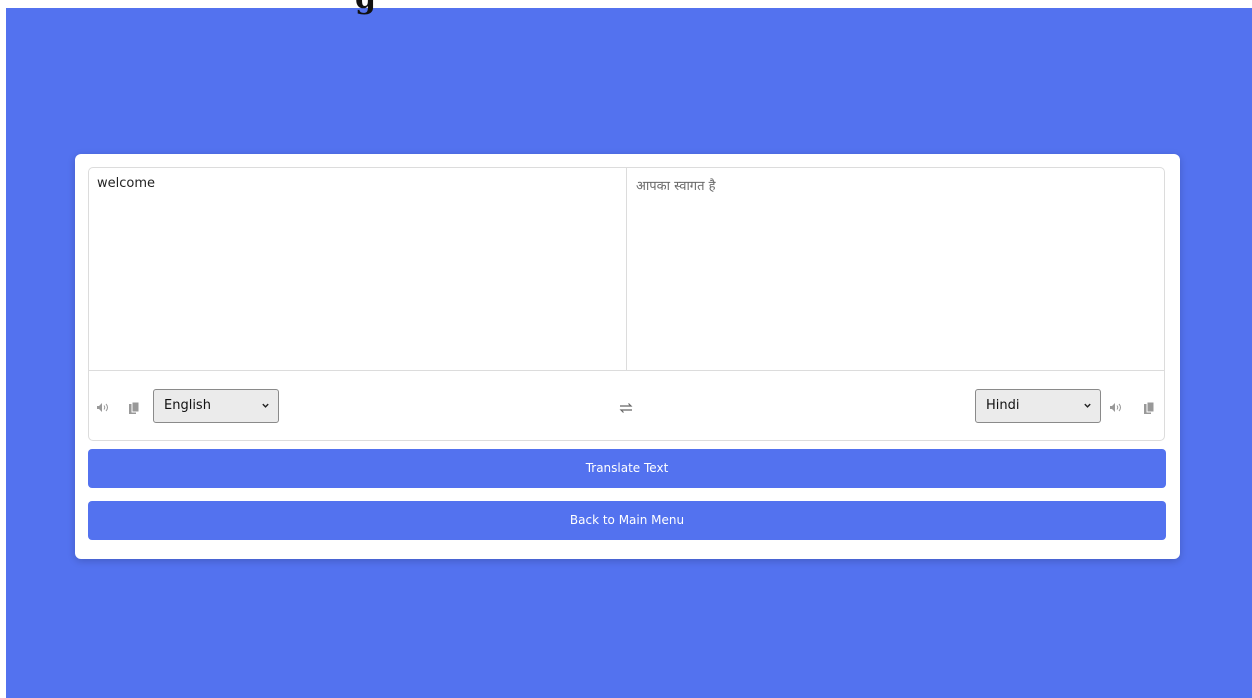 The height and width of the screenshot is (698, 1252). What do you see at coordinates (1038, 406) in the screenshot?
I see `target-language-select: Hindi` at bounding box center [1038, 406].